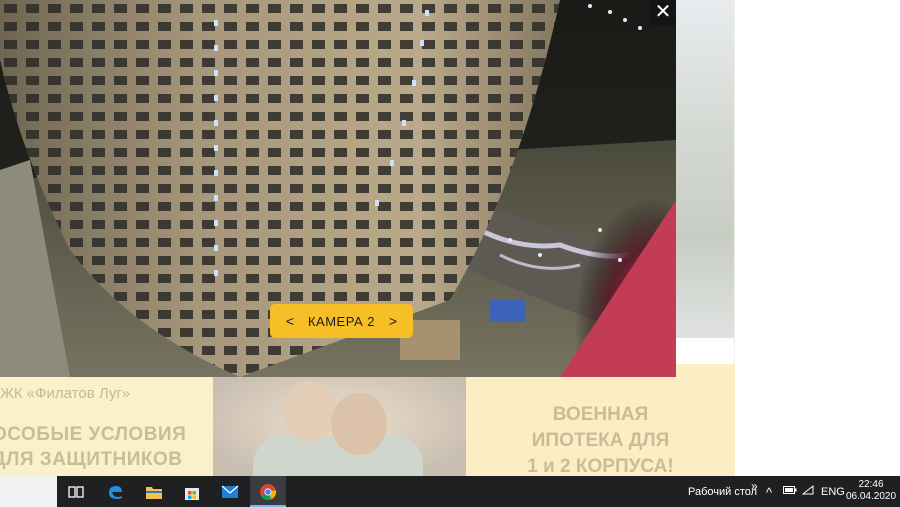 The width and height of the screenshot is (900, 507). Describe the element at coordinates (393, 321) in the screenshot. I see `next-camera-button: >` at that location.